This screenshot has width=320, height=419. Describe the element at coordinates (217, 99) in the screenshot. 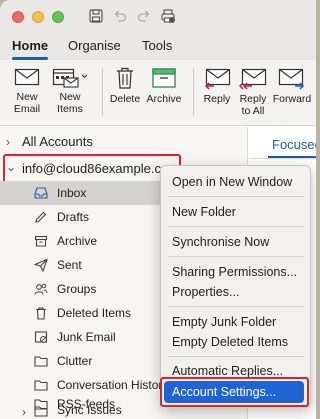

I see `reply-label: Reply` at that location.